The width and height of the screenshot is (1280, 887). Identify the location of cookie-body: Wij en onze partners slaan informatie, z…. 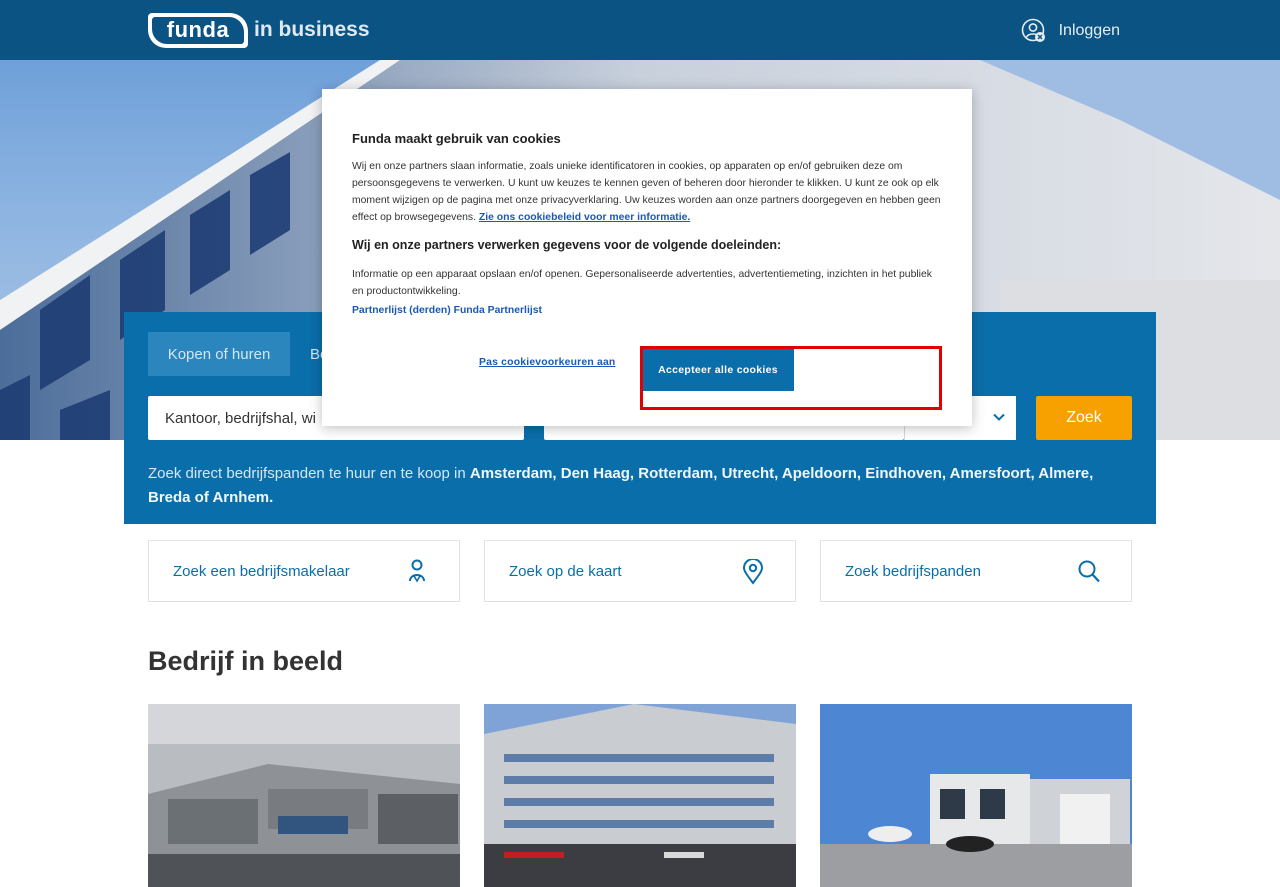
(648, 192).